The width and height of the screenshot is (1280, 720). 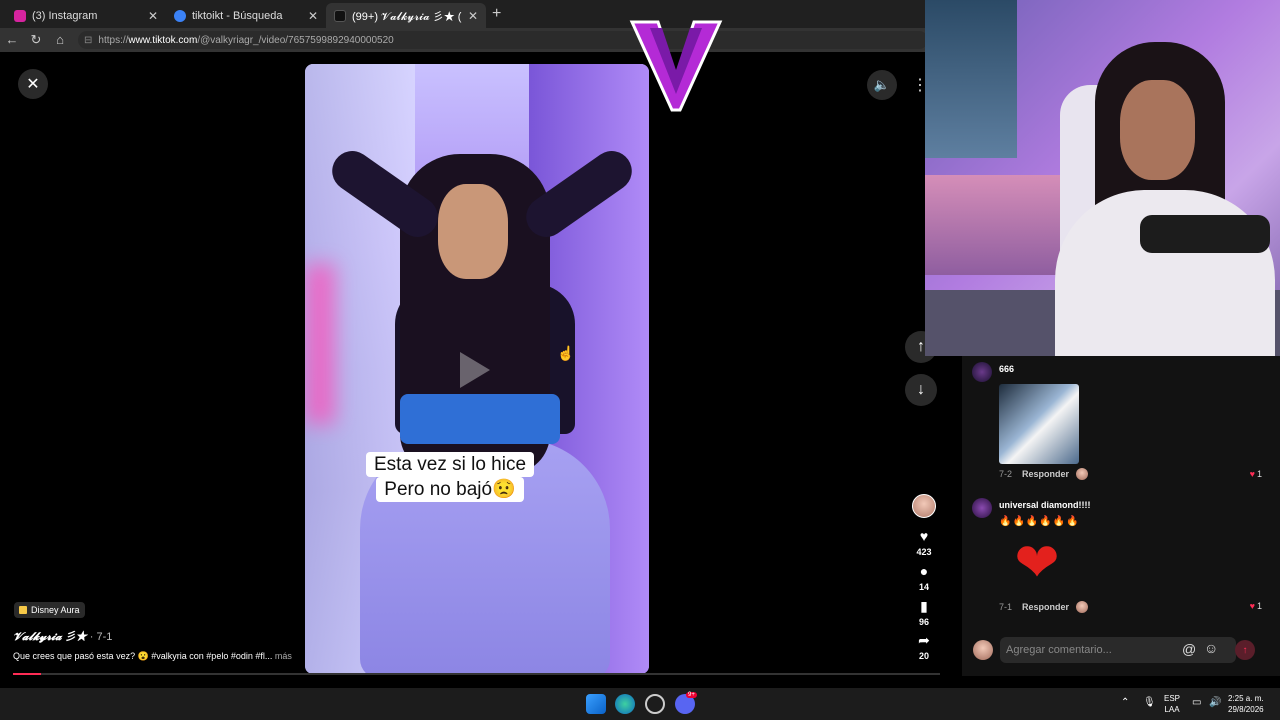 What do you see at coordinates (36, 40) in the screenshot?
I see `reload-icon: ↻` at bounding box center [36, 40].